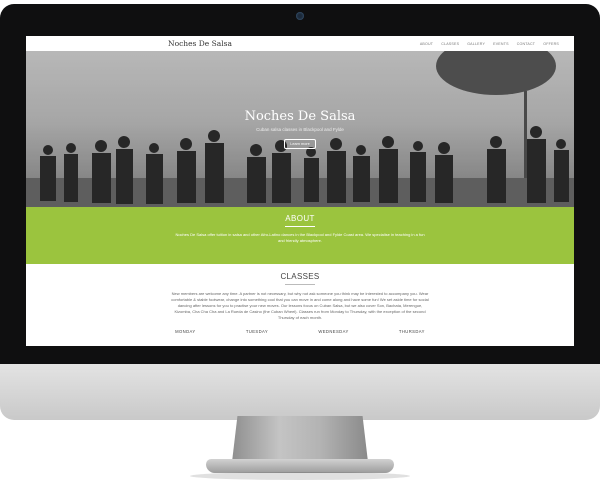 The height and width of the screenshot is (485, 600). What do you see at coordinates (333, 331) in the screenshot?
I see `day-wednesday: WEDNESDAY` at bounding box center [333, 331].